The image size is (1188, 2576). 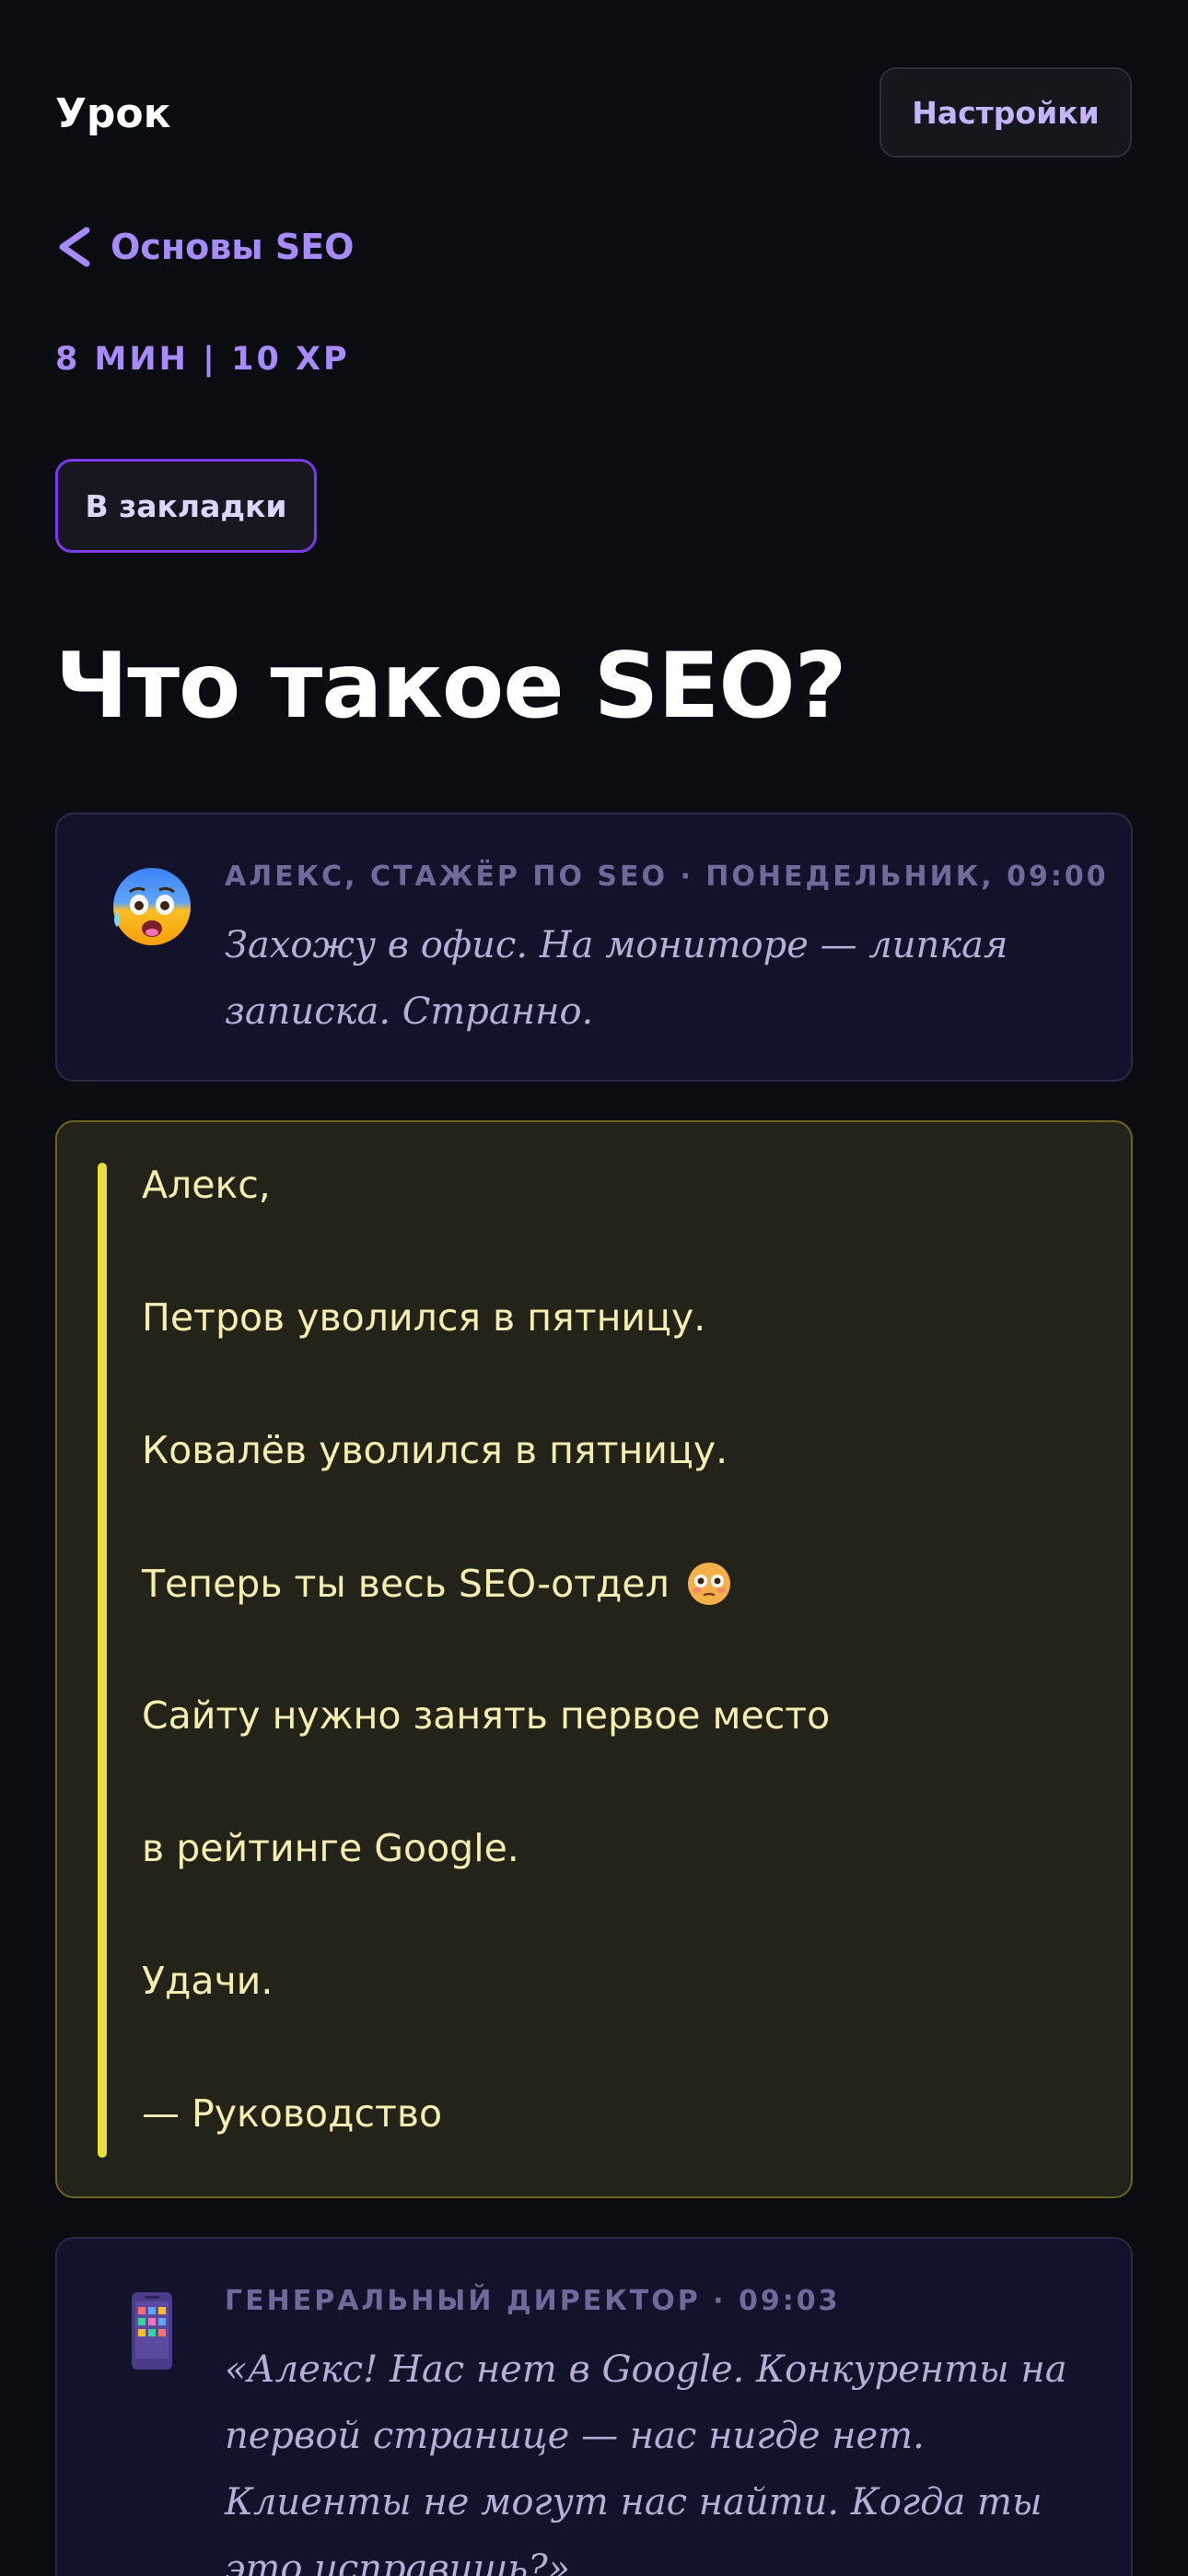 I want to click on header-title: Урок, so click(x=113, y=113).